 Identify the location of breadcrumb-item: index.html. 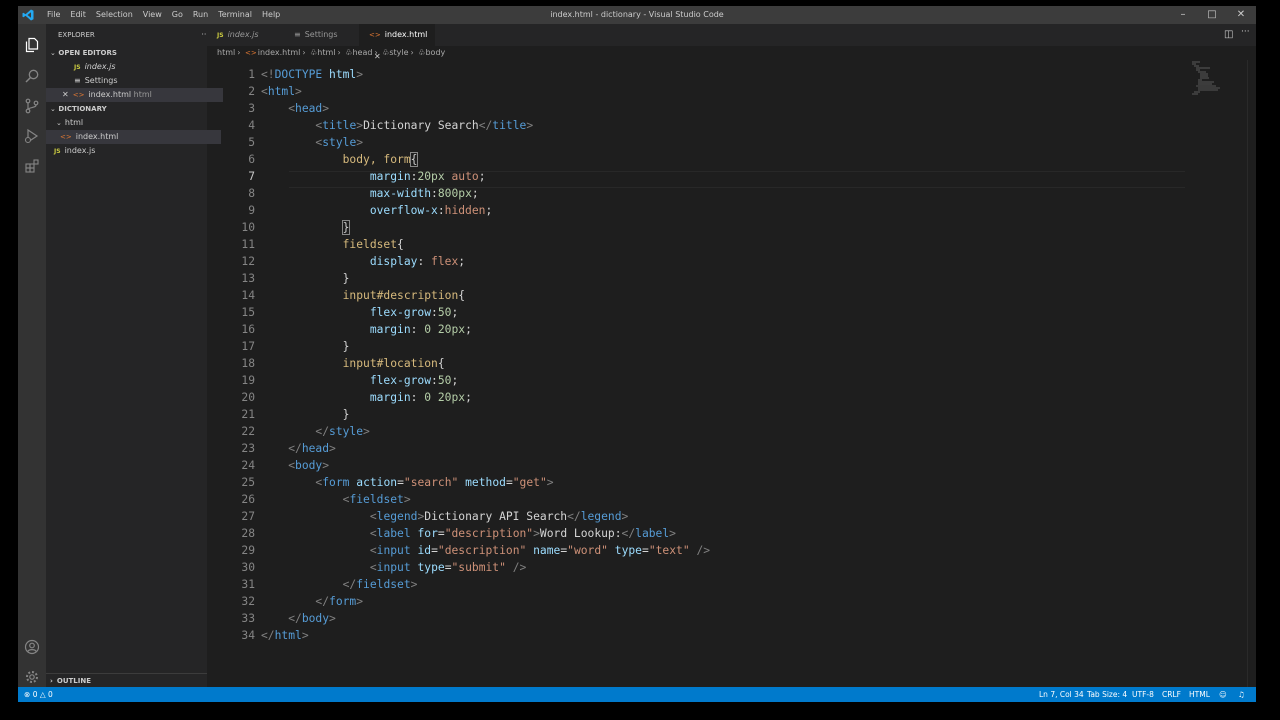
(279, 52).